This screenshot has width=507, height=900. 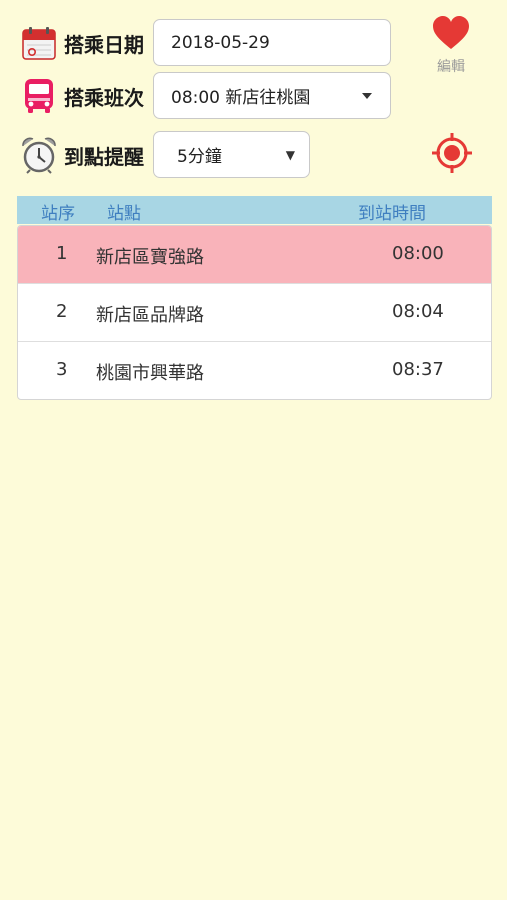 What do you see at coordinates (241, 98) in the screenshot?
I see `trip-value: 08:00 新店往桃園` at bounding box center [241, 98].